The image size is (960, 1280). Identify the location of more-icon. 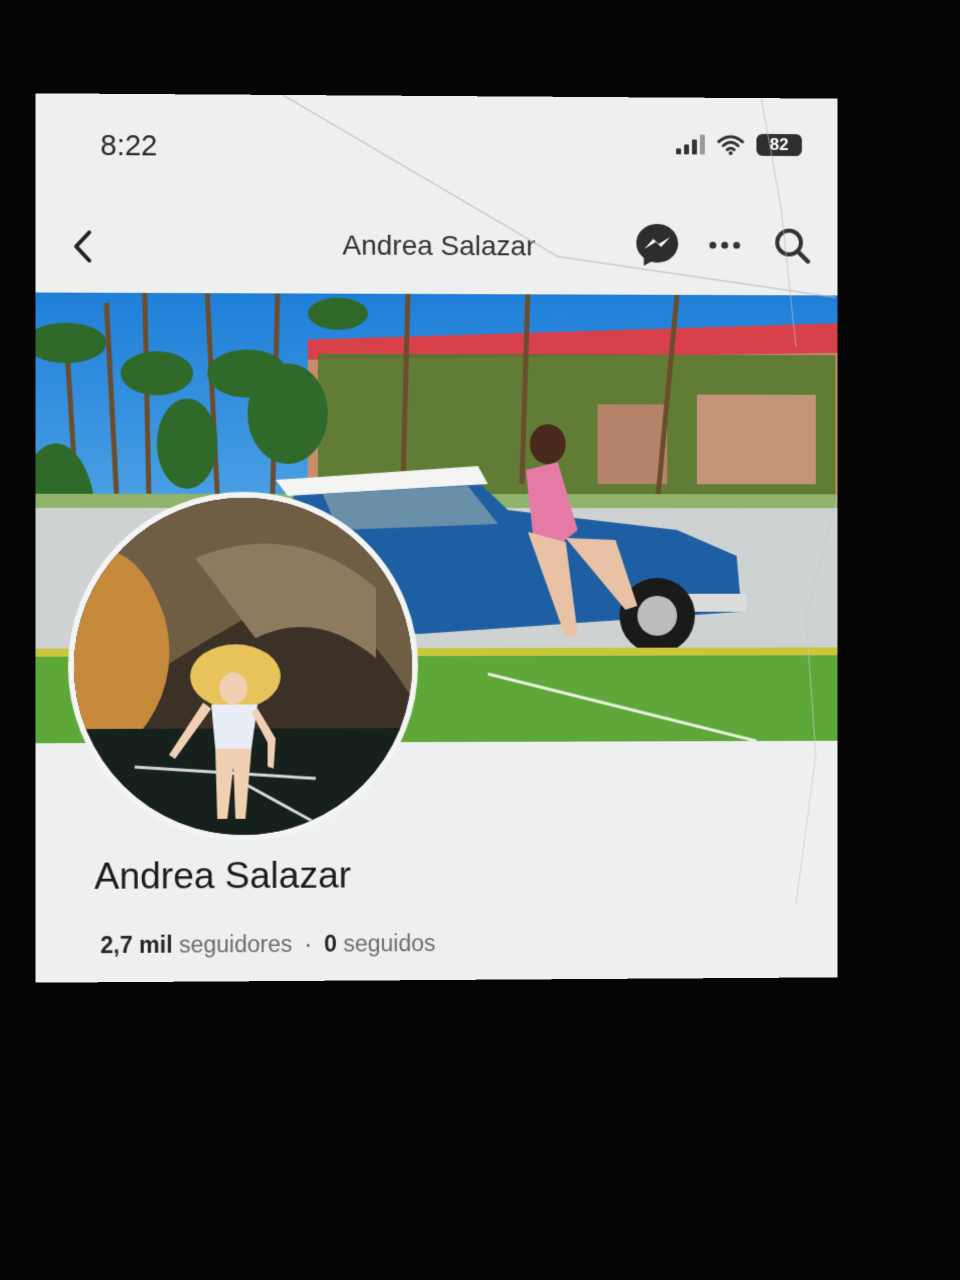
(725, 245).